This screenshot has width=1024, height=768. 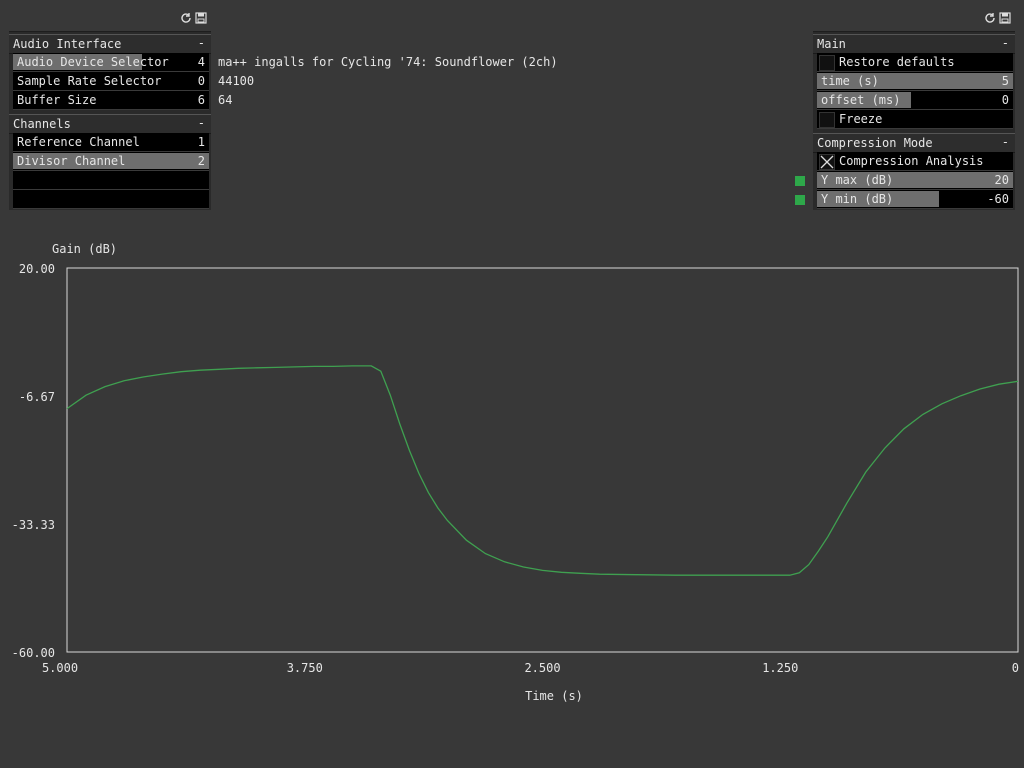 I want to click on x-tick-label: 1.250, so click(x=780, y=668).